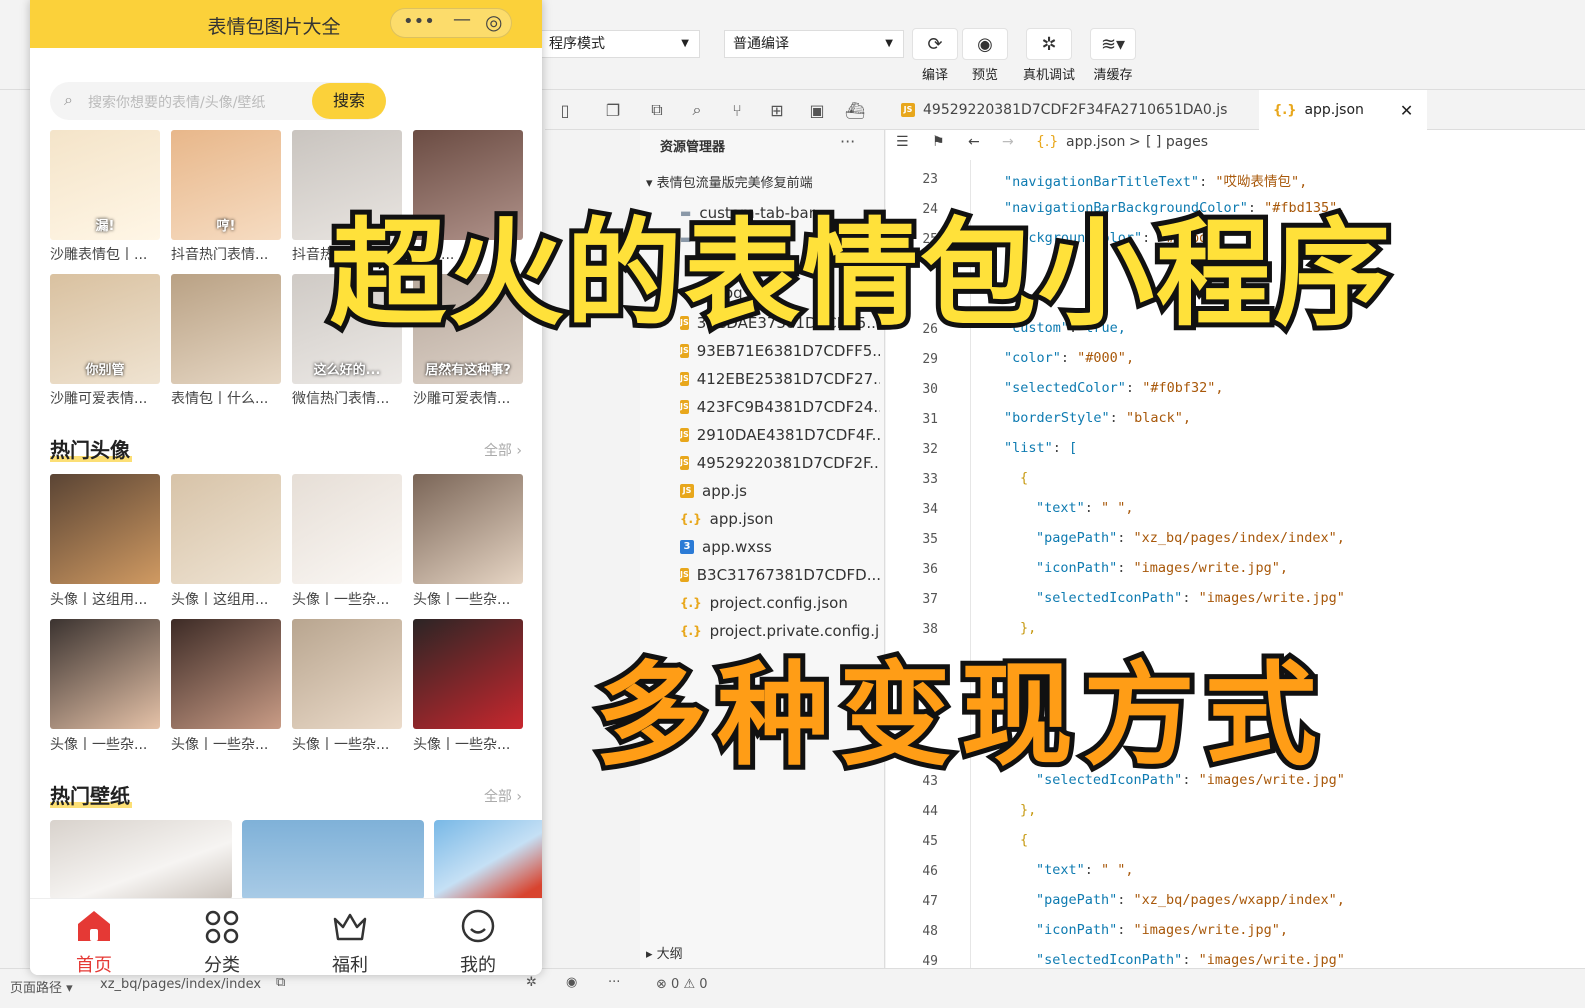 This screenshot has height=1008, width=1585. I want to click on code-token: "selectedColor", so click(1065, 388).